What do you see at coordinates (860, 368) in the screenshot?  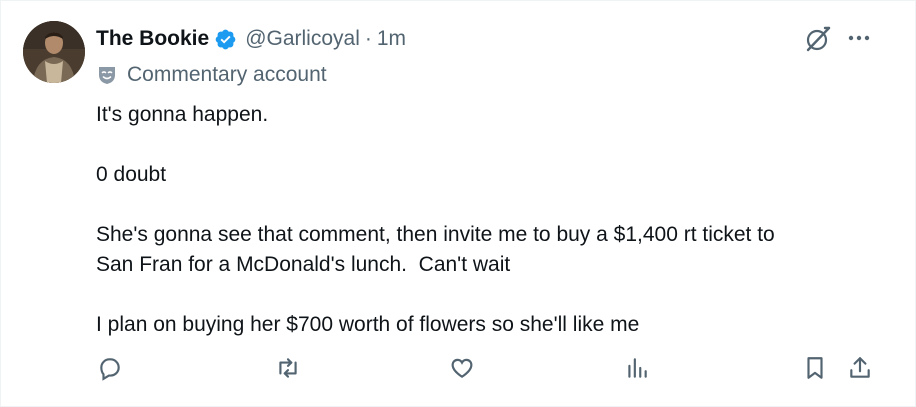 I see `share-icon` at bounding box center [860, 368].